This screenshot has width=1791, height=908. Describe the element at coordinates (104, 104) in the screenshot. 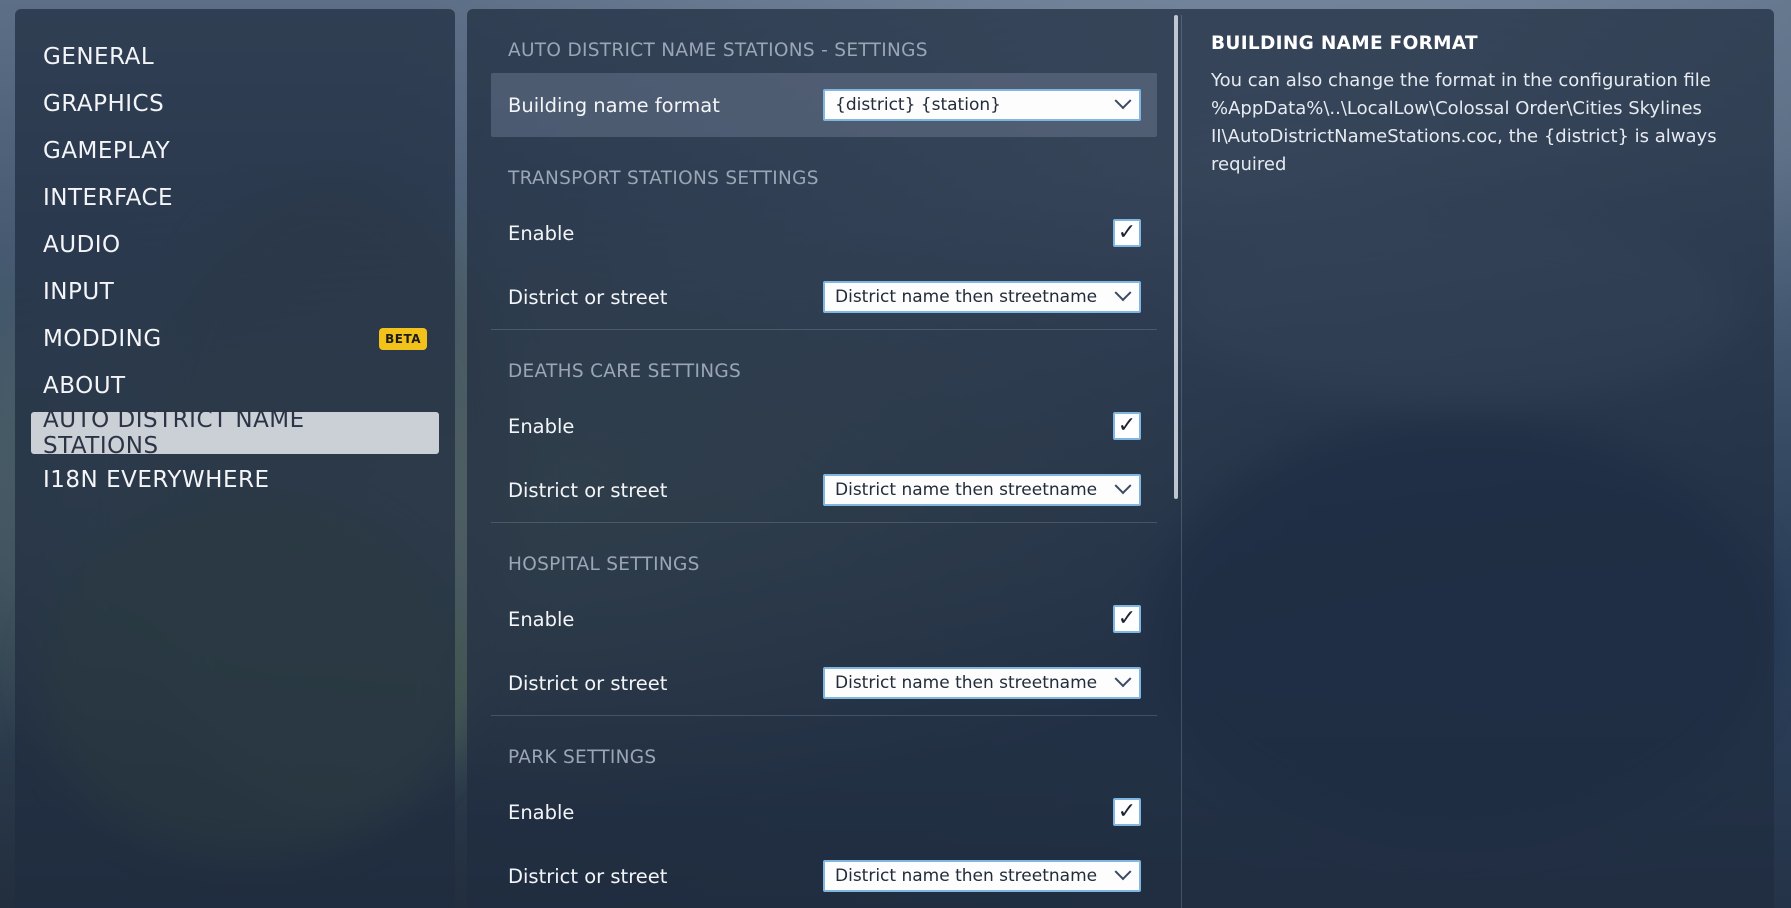

I see `nav-item-label: GRAPHICS` at that location.